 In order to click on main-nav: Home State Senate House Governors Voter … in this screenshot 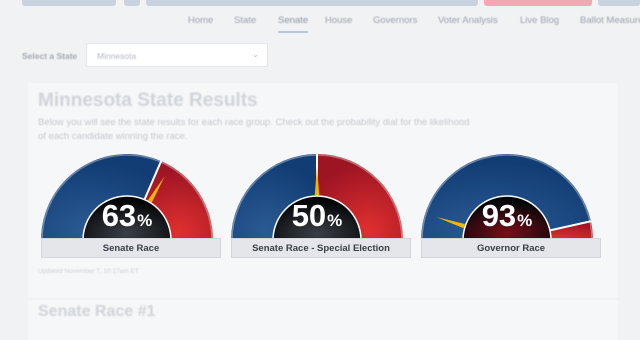, I will do `click(320, 23)`.